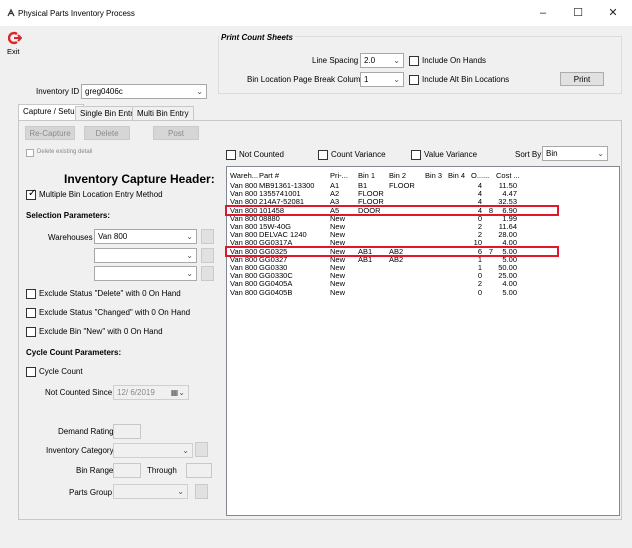 The width and height of the screenshot is (632, 548). I want to click on cycle-count-label: Cycle Count, so click(61, 371).